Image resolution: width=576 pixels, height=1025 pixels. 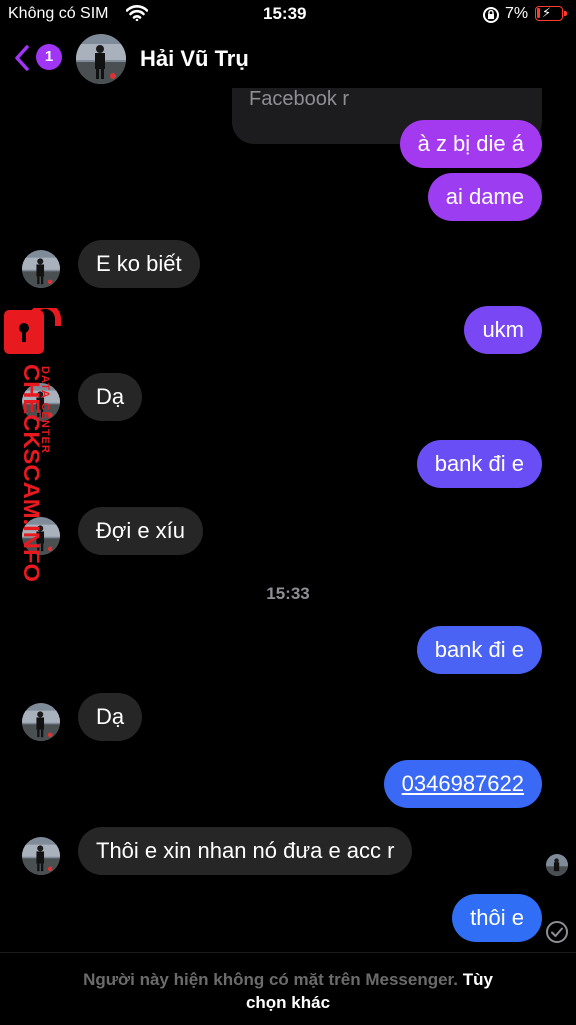 I want to click on unread-badge: 1, so click(x=49, y=57).